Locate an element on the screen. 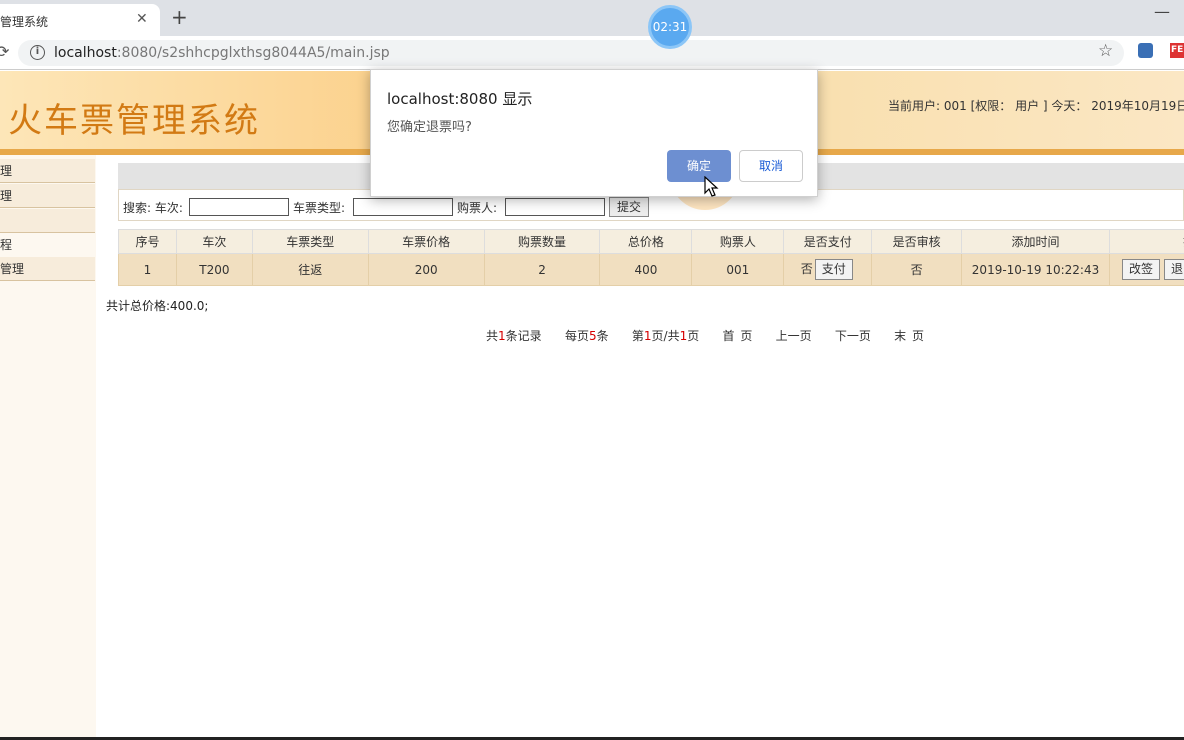  extension-icon is located at coordinates (1145, 50).